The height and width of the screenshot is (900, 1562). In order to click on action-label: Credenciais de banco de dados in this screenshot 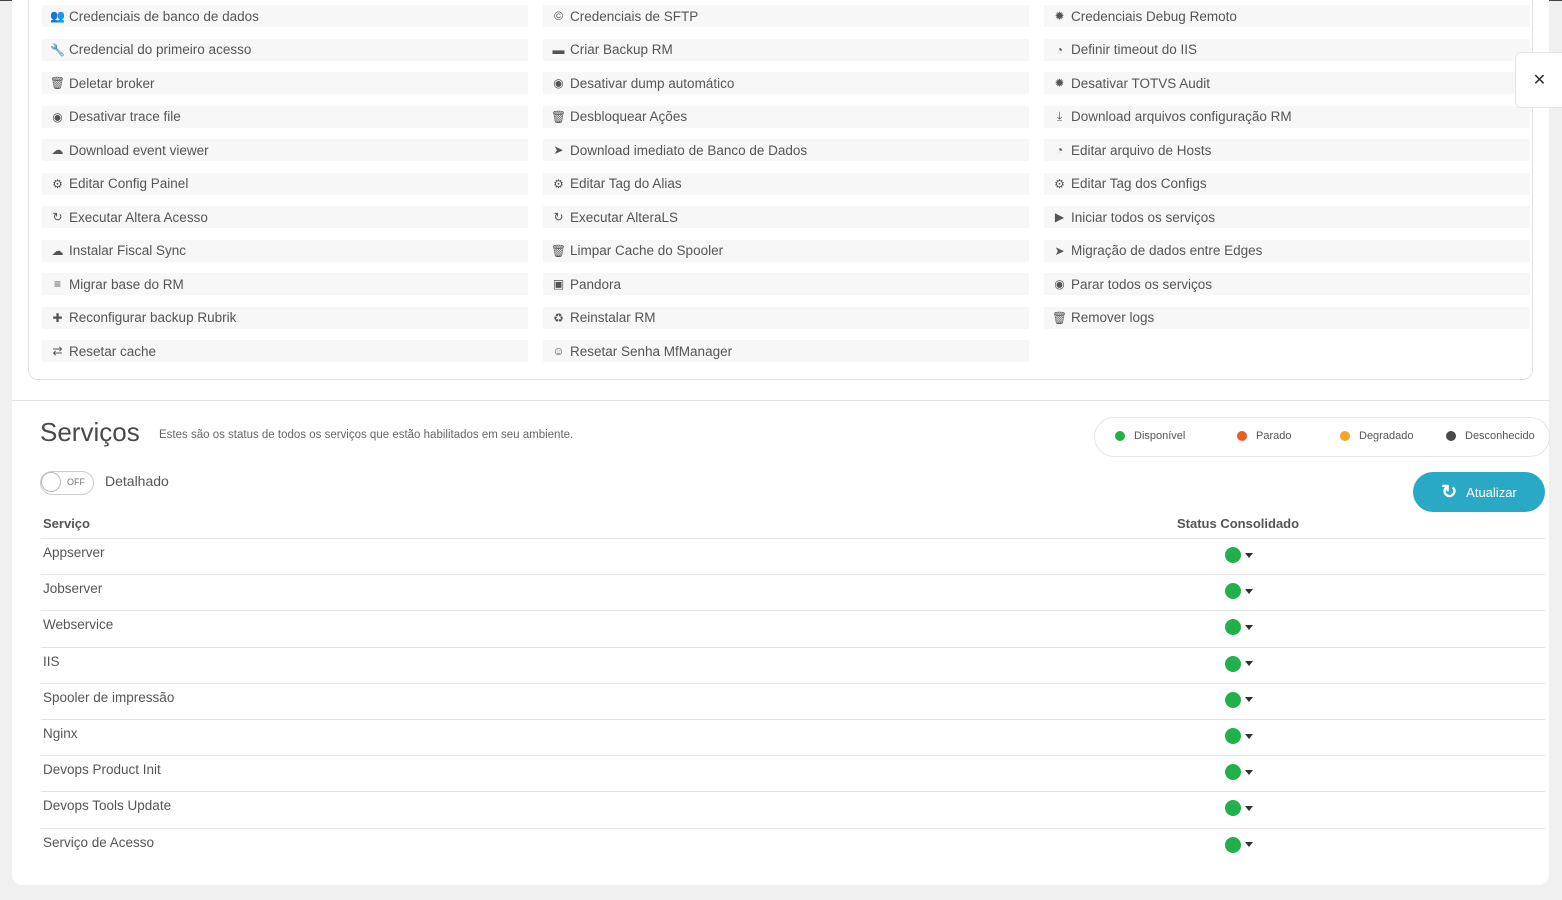, I will do `click(164, 16)`.